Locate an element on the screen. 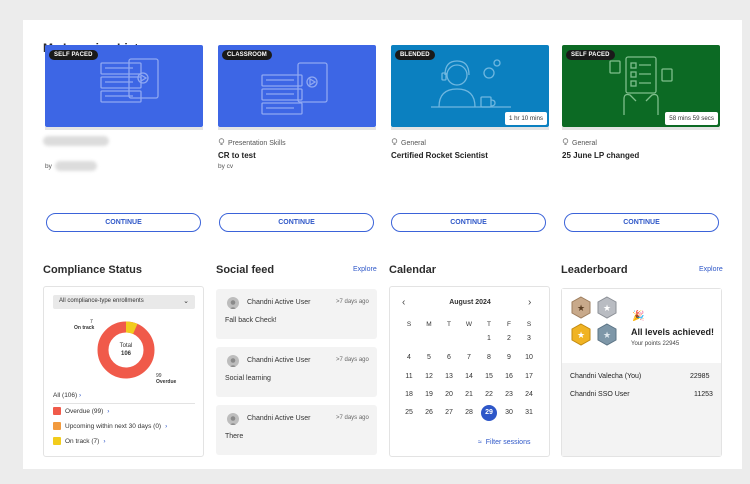 Image resolution: width=750 pixels, height=484 pixels. calendar-day: 23 is located at coordinates (509, 395).